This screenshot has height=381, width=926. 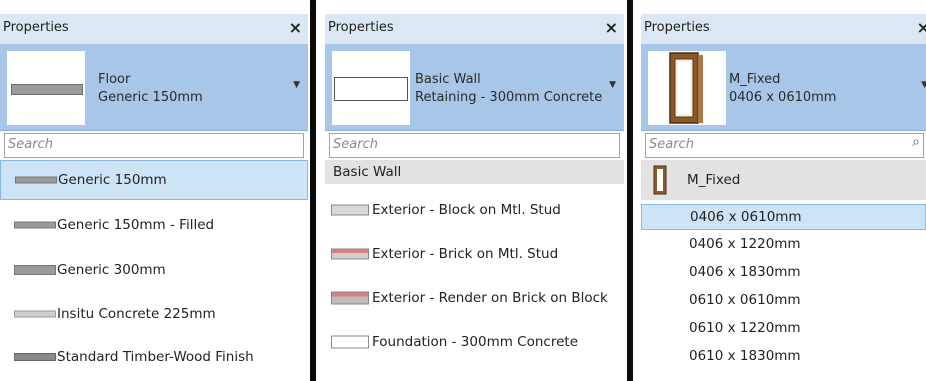 I want to click on list-item-label: Insitu Concrete 225mm, so click(x=136, y=314).